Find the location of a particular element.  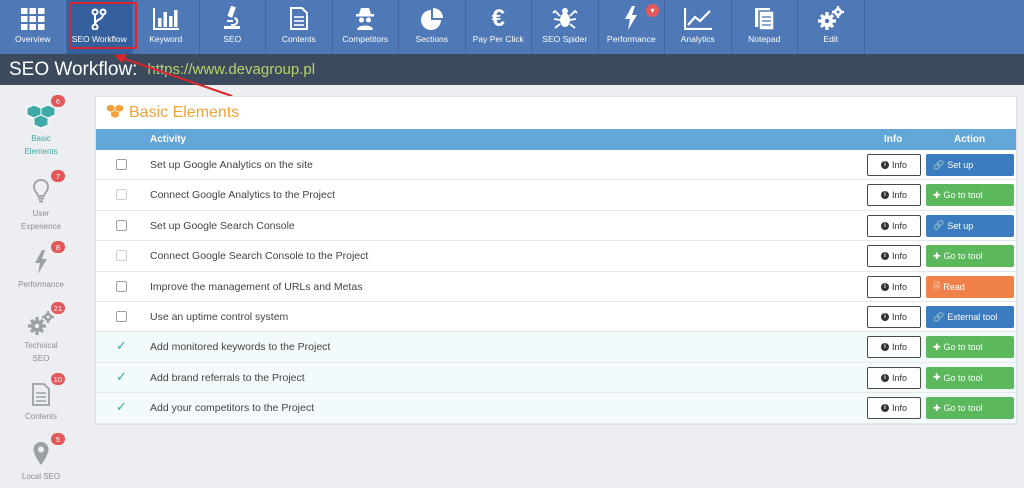

activity-text: Improve the management of URLs and Metas is located at coordinates (256, 286).